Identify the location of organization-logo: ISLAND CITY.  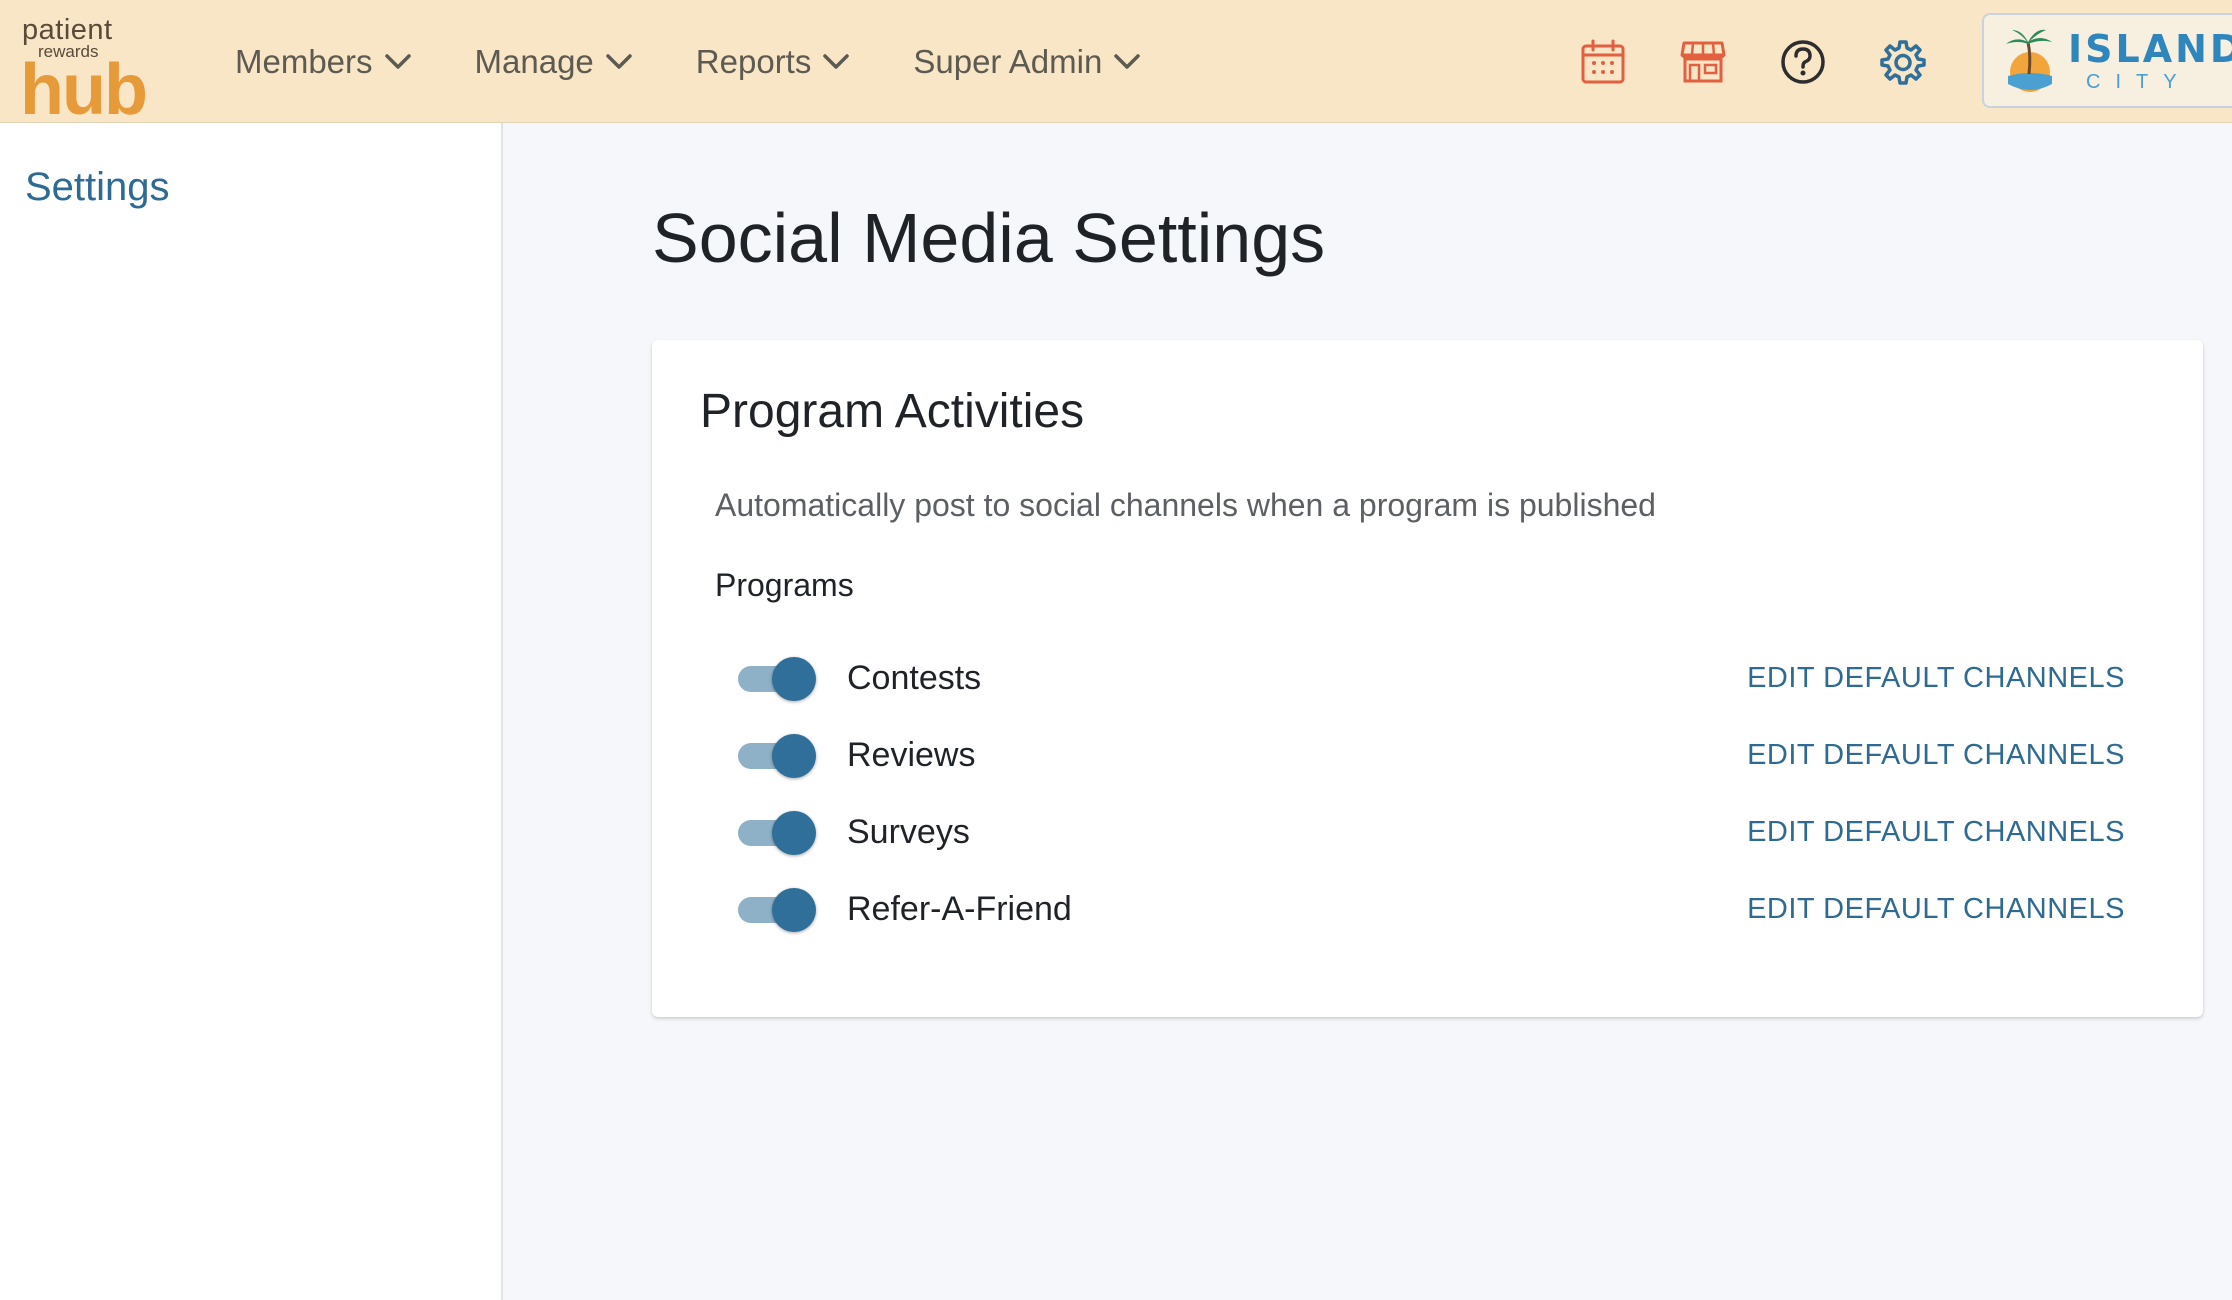
(2107, 60).